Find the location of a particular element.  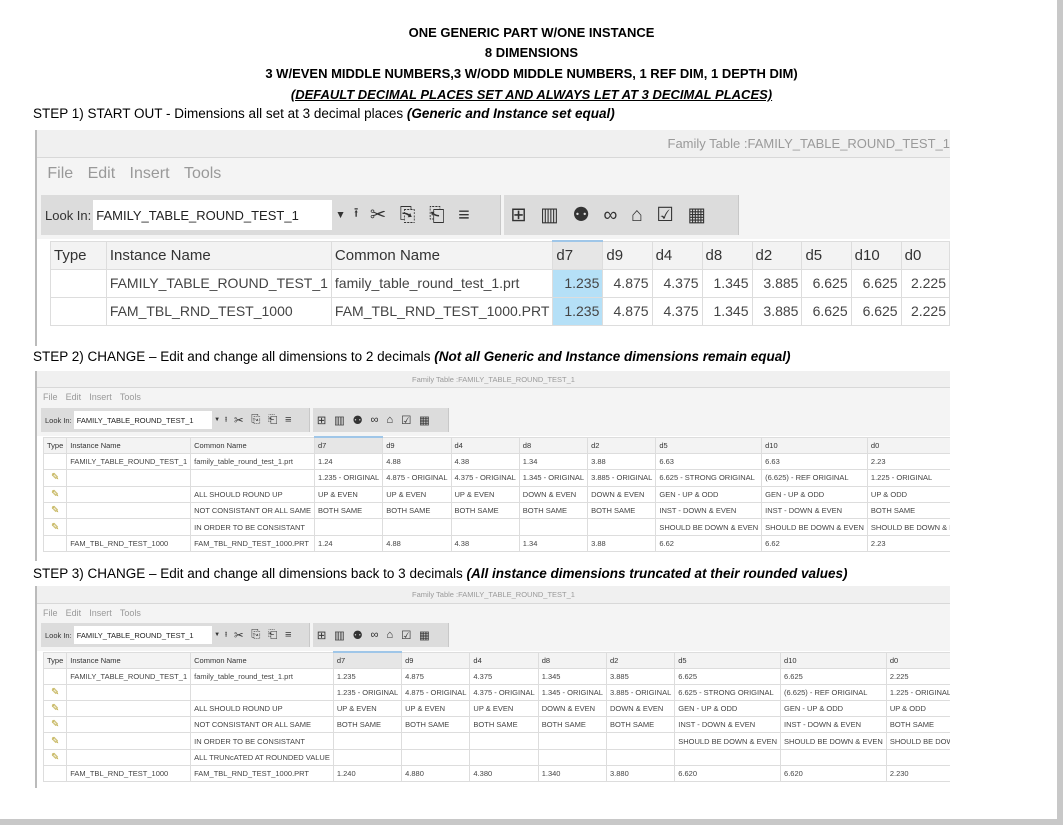

cell-common-name: FAM_TBL_RND_TEST_1000.PRT is located at coordinates (442, 311).